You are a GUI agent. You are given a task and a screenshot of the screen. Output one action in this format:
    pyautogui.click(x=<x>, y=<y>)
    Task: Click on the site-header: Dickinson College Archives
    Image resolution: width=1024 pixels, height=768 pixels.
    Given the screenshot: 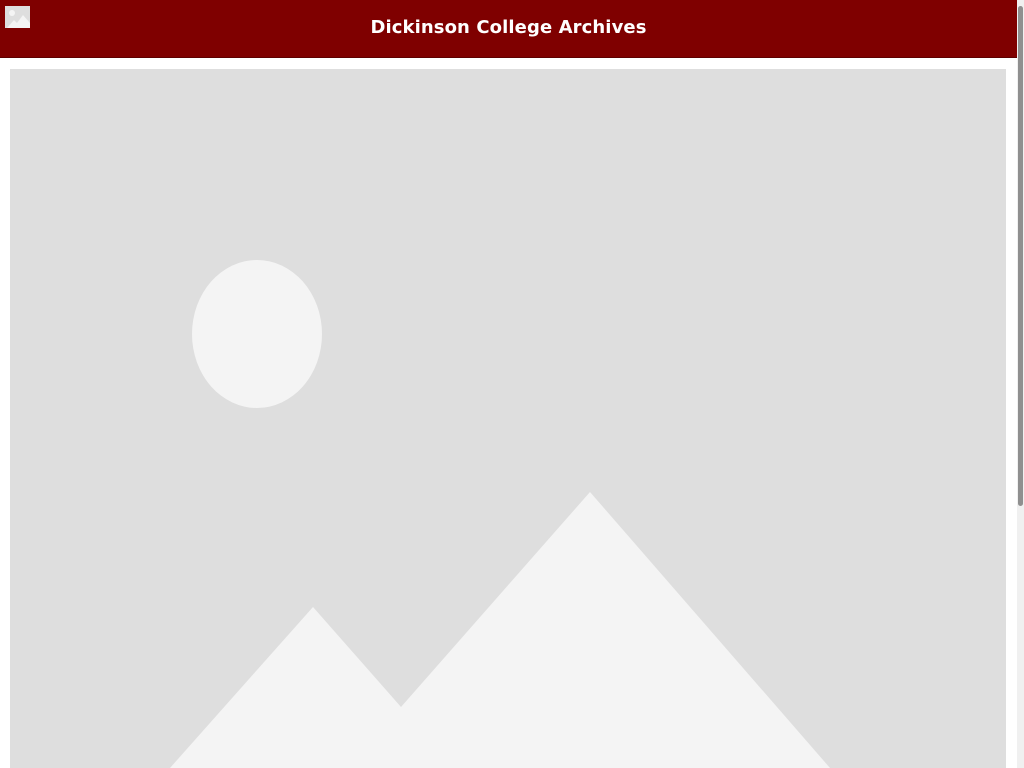 What is the action you would take?
    pyautogui.click(x=508, y=29)
    